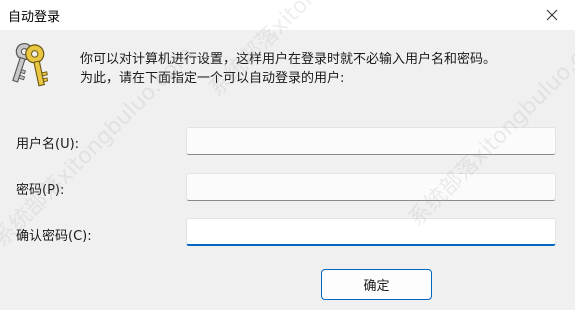  What do you see at coordinates (31, 65) in the screenshot?
I see `keys-icon` at bounding box center [31, 65].